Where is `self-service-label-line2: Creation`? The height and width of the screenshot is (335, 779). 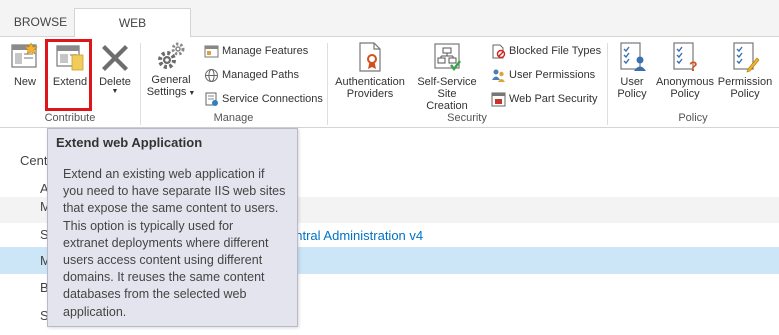
self-service-label-line2: Creation is located at coordinates (447, 106).